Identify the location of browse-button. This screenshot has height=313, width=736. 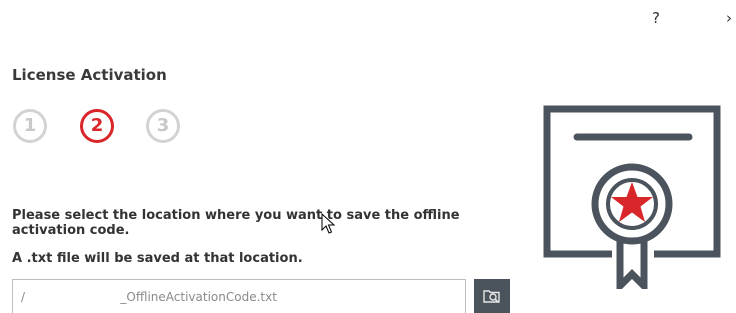
(492, 296).